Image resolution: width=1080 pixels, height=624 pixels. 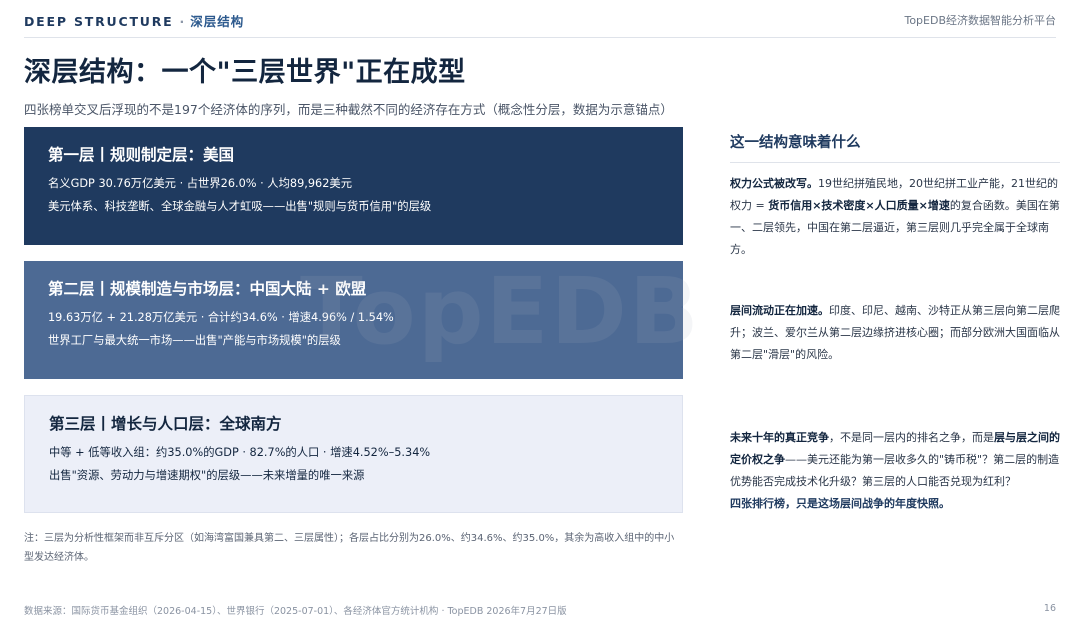 What do you see at coordinates (779, 310) in the screenshot?
I see `para-lead: 层间流动正在加速。` at bounding box center [779, 310].